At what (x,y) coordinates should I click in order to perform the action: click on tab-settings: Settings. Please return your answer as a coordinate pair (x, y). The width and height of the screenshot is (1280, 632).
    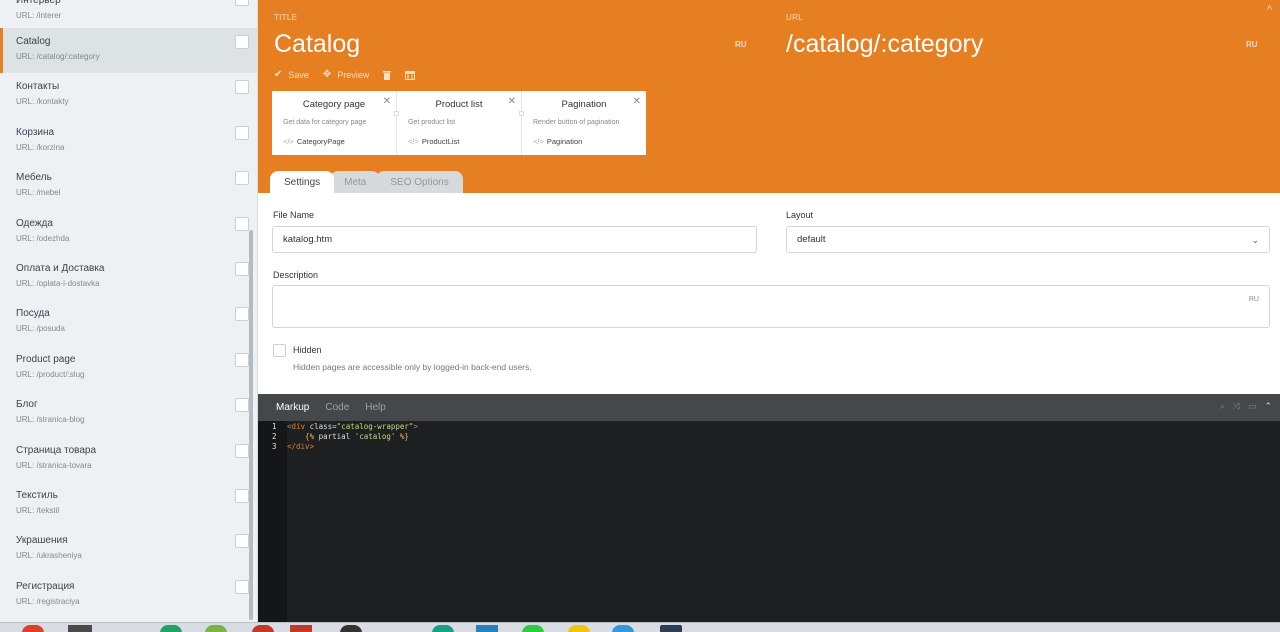
    Looking at the image, I should click on (302, 182).